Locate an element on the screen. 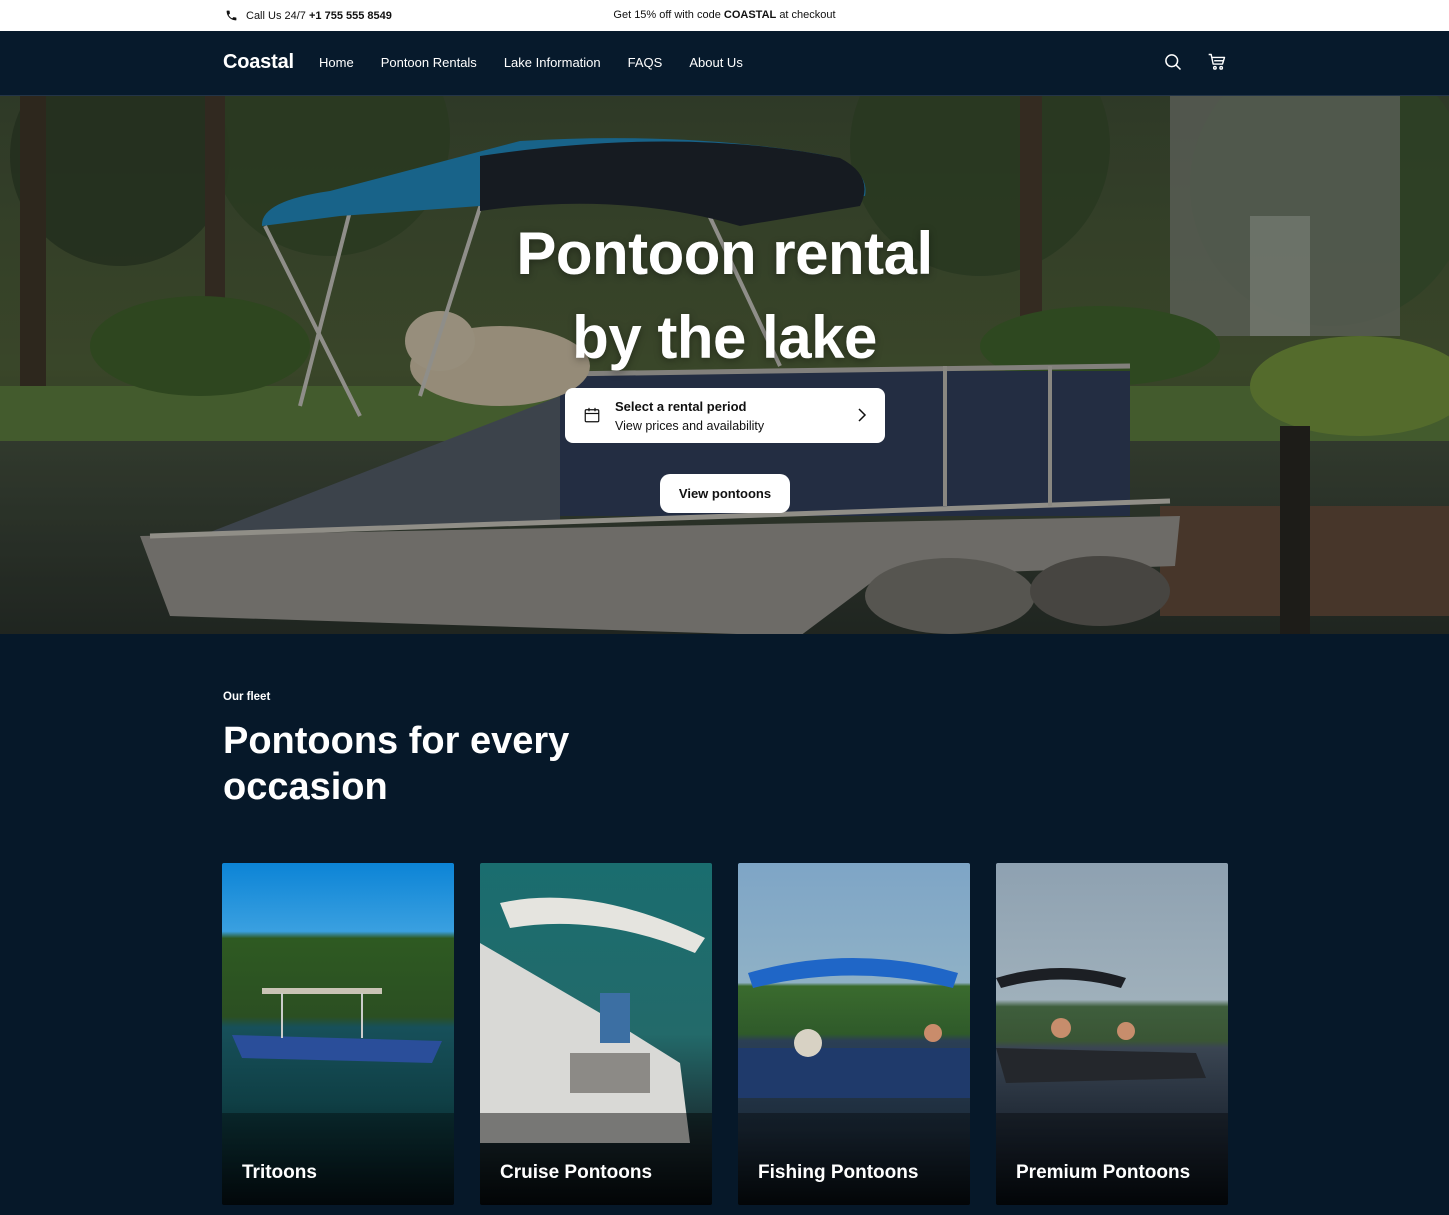 The height and width of the screenshot is (1215, 1449). fleet-card-tritoons: Tritoons is located at coordinates (338, 1034).